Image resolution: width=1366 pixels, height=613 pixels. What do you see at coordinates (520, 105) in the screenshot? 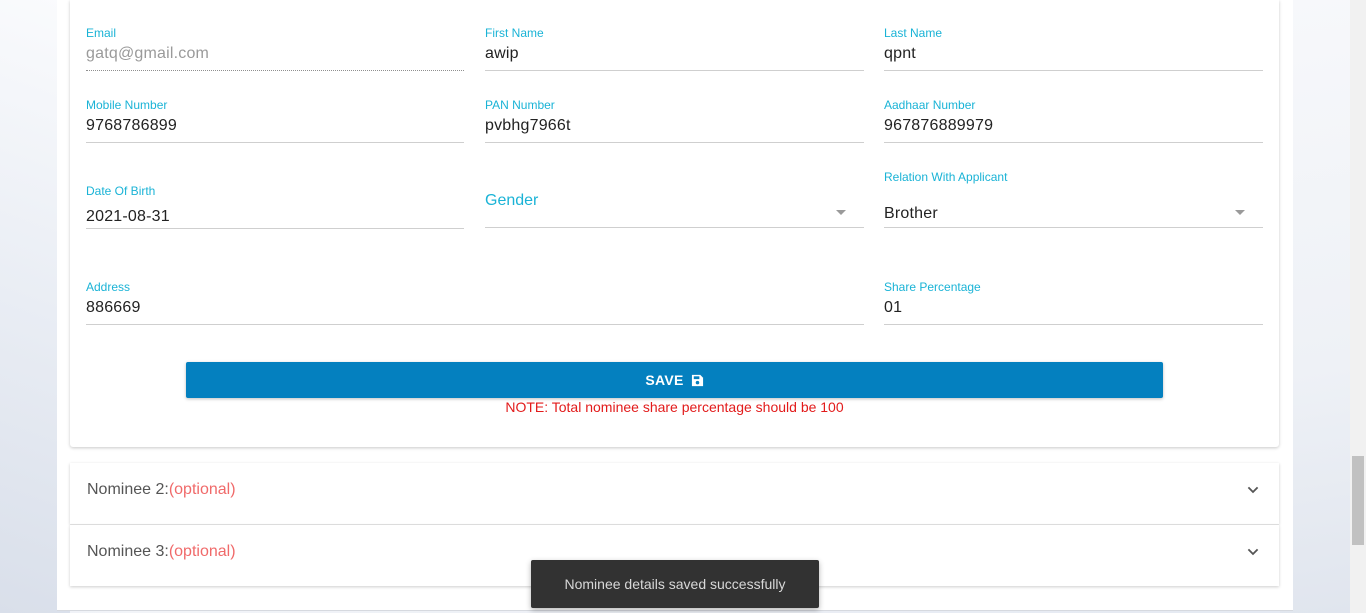
I see `pan-number-label: PAN Number` at bounding box center [520, 105].